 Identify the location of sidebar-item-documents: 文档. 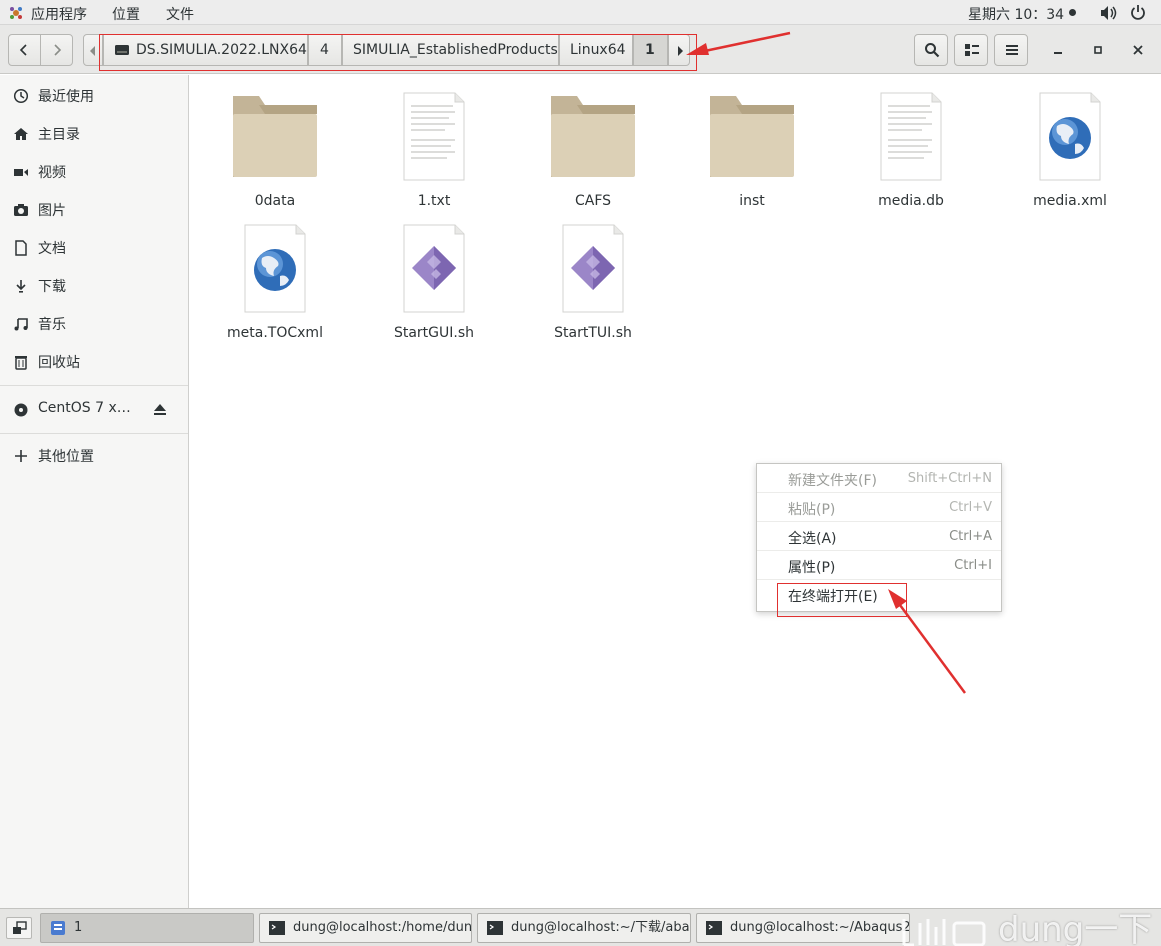
(94, 247).